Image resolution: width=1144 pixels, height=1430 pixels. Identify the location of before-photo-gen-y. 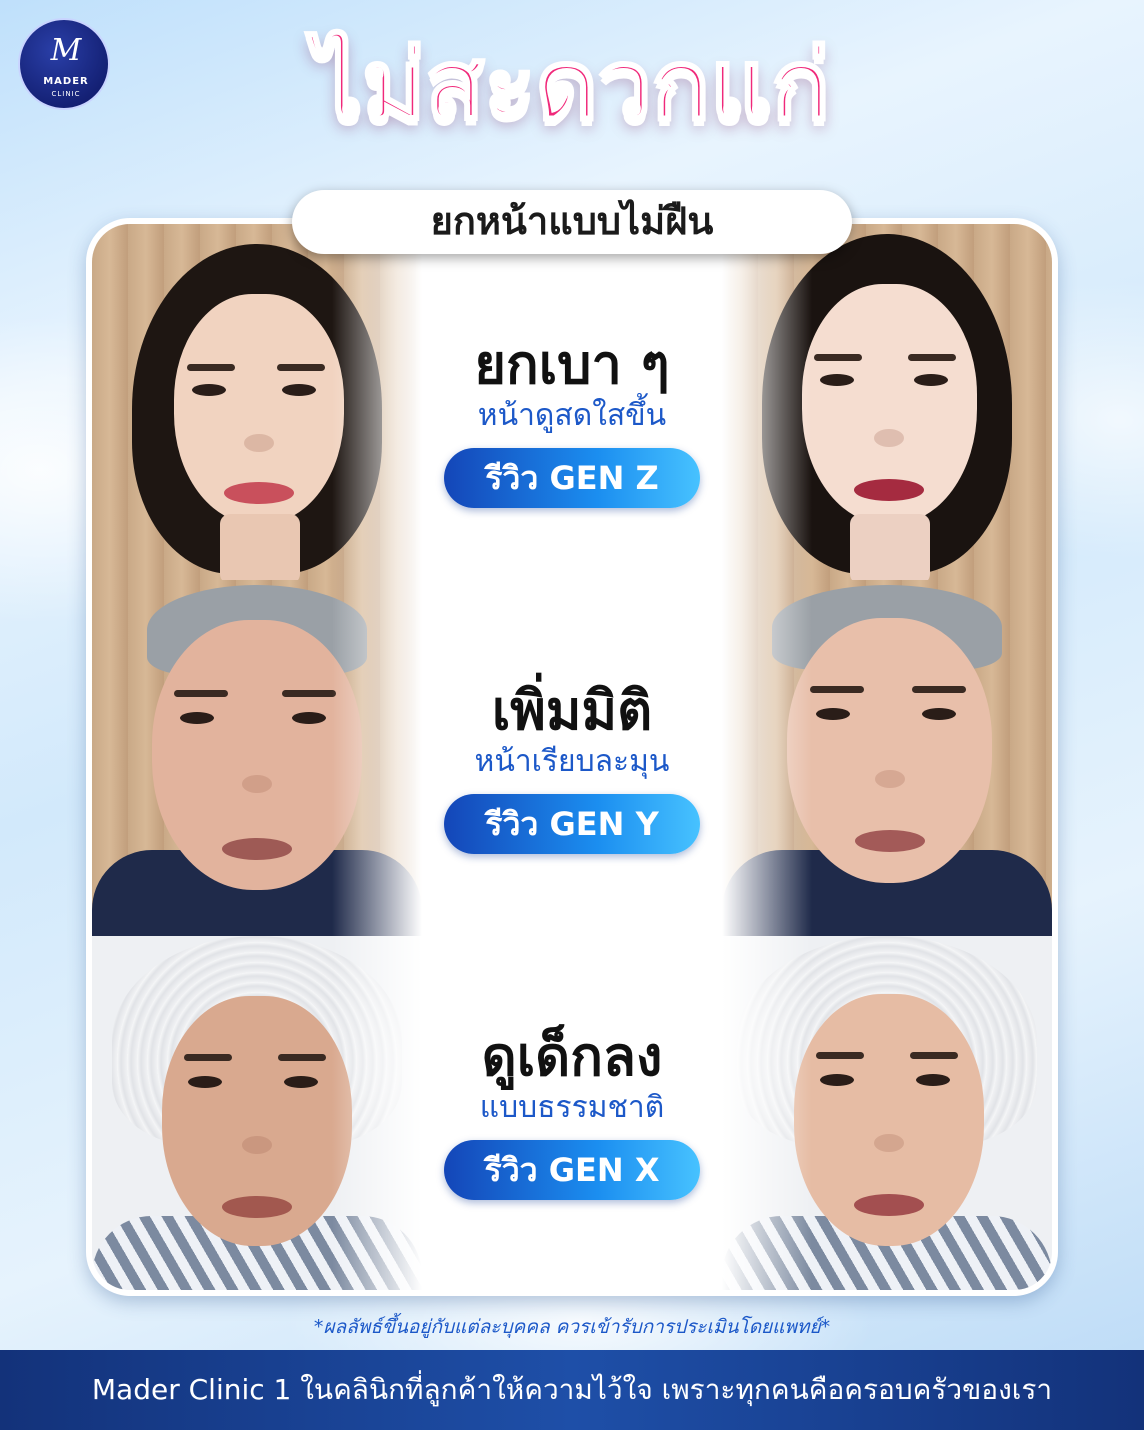
(257, 758).